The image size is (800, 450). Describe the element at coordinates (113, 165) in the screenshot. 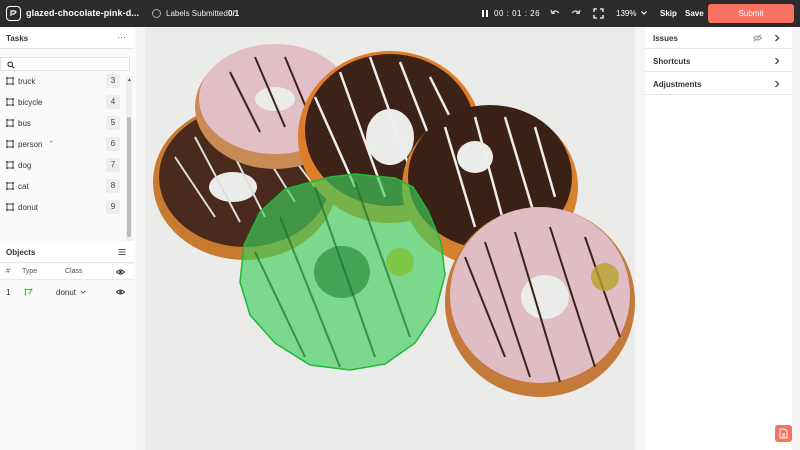

I see `hotkey-badge: 7` at that location.